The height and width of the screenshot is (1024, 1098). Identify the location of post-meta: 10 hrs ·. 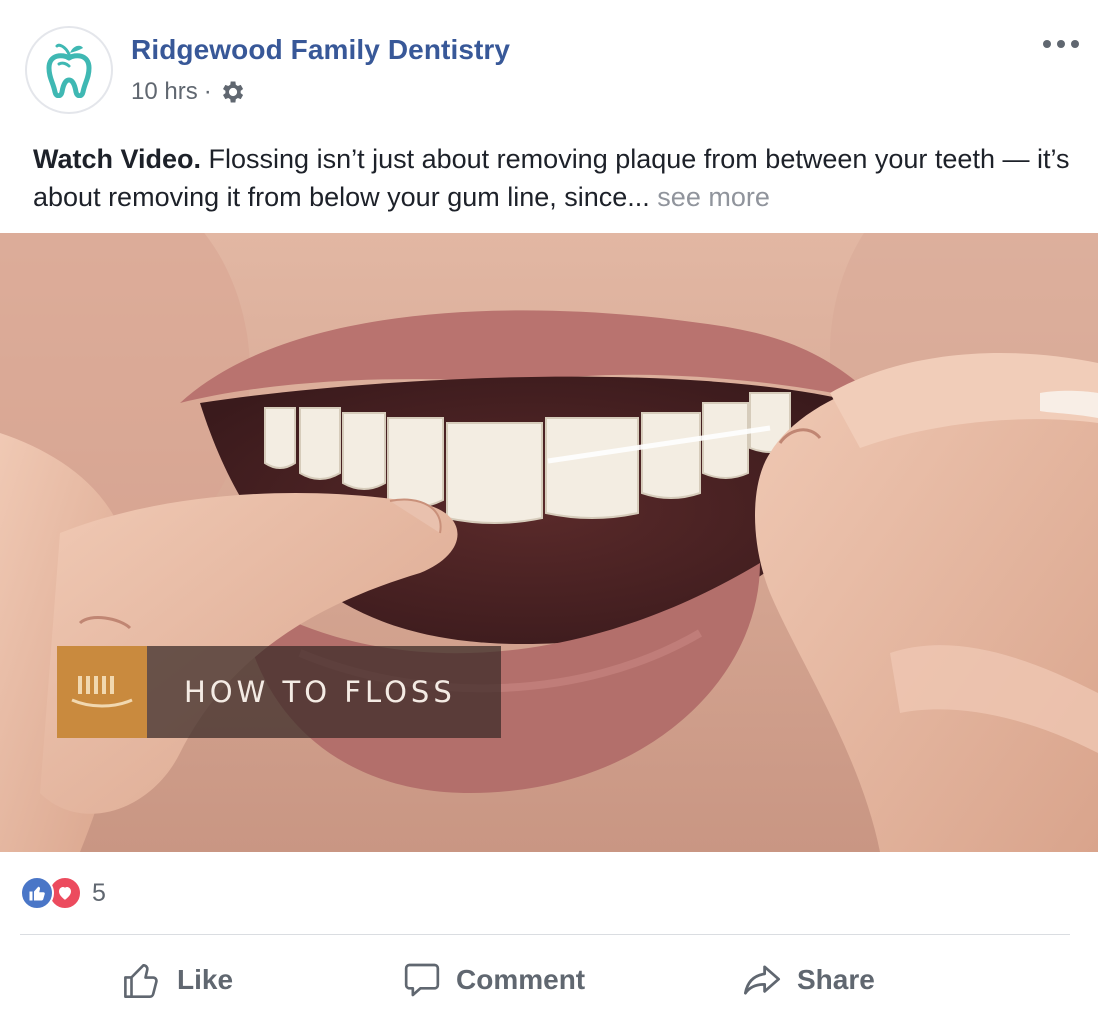
(188, 92).